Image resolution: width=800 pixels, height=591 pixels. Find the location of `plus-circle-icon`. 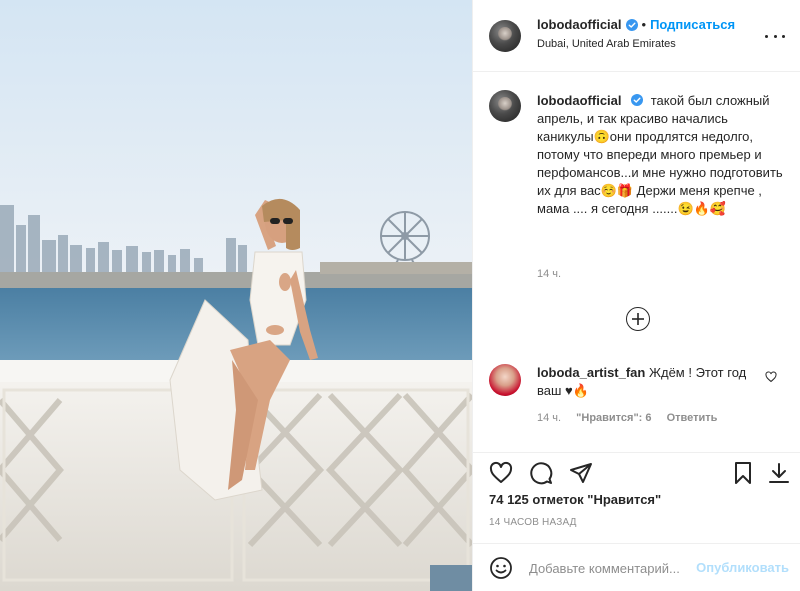

plus-circle-icon is located at coordinates (638, 319).